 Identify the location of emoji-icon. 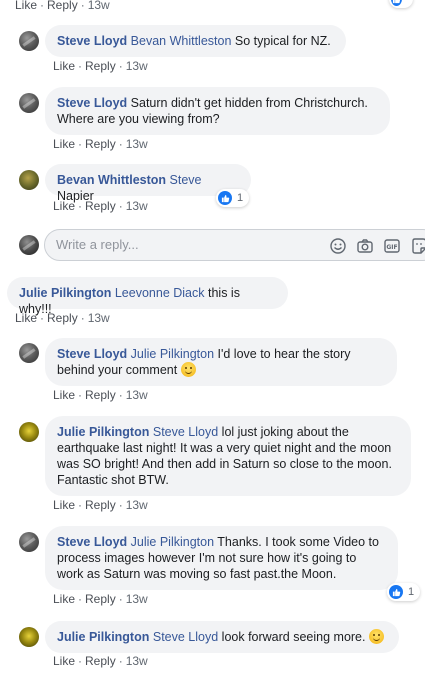
(338, 246).